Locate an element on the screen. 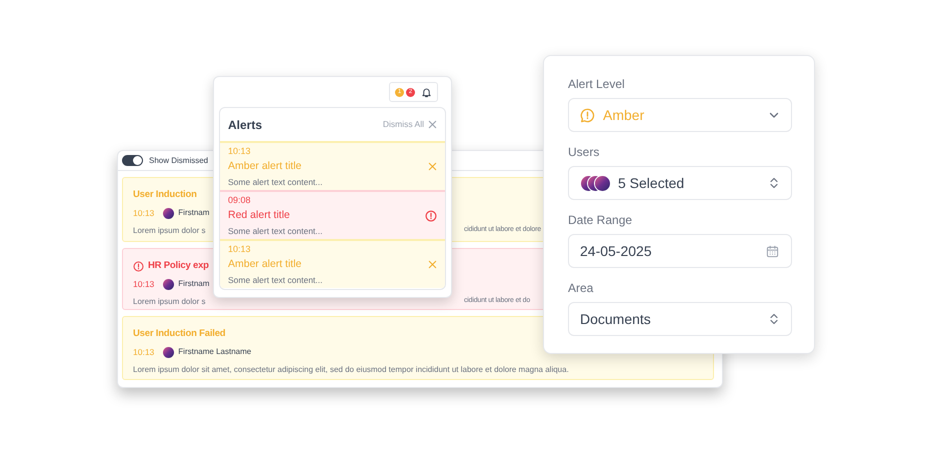 This screenshot has height=455, width=939. author-name: Firstname Lastname is located at coordinates (215, 352).